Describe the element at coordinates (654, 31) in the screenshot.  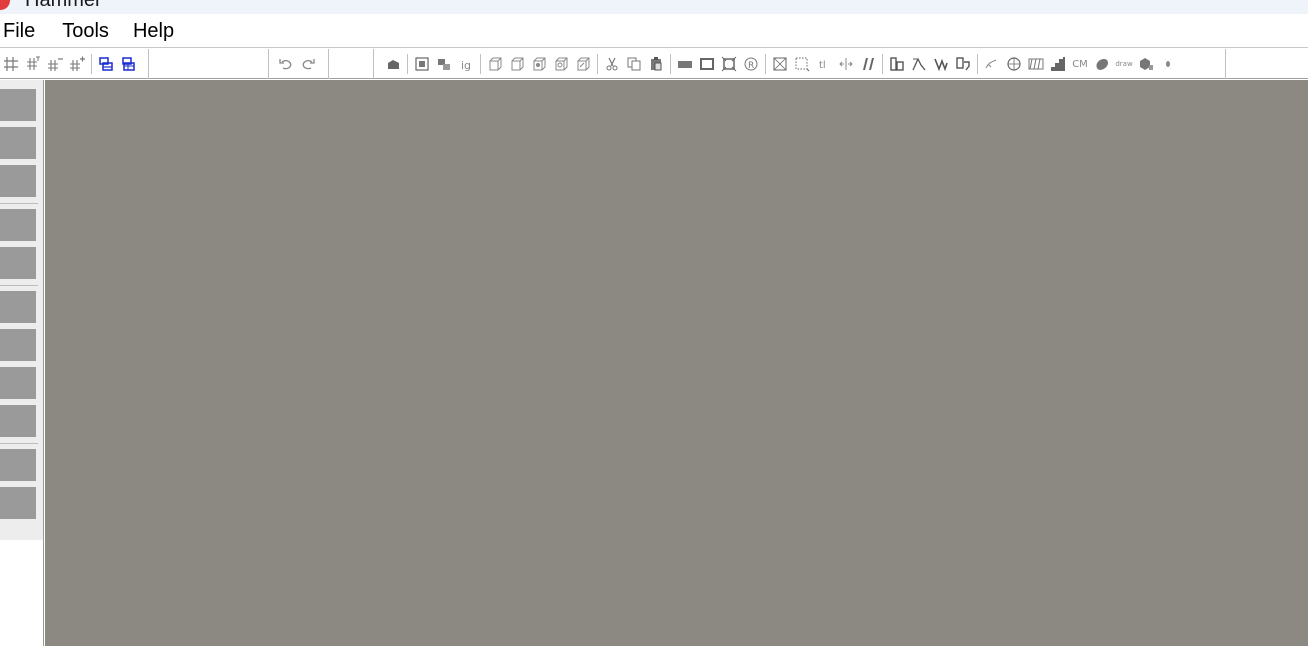
I see `menu-bar: File Tools Help` at that location.